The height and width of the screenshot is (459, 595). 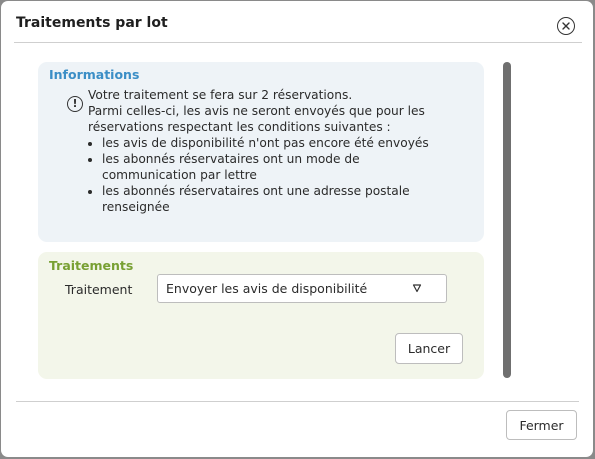 I want to click on header-divider, so click(x=298, y=42).